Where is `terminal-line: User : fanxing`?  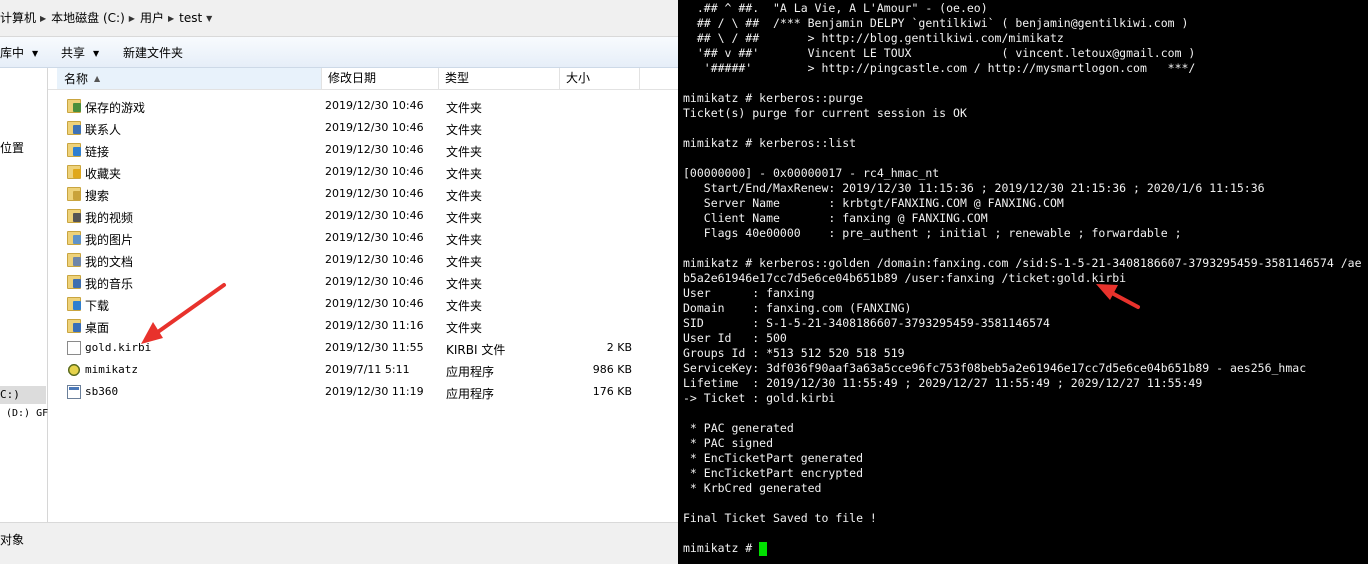 terminal-line: User : fanxing is located at coordinates (749, 293).